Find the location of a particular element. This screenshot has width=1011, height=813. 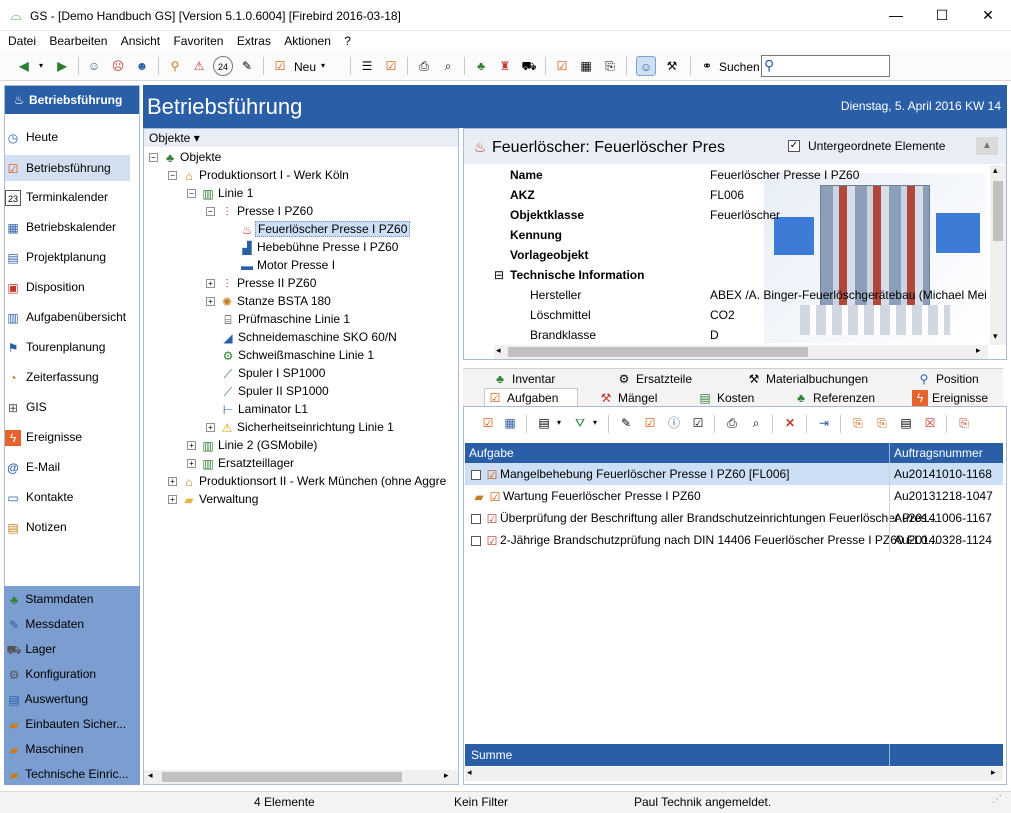

grid-horizontal-scrollbar: ◂ ▸ is located at coordinates (734, 774).